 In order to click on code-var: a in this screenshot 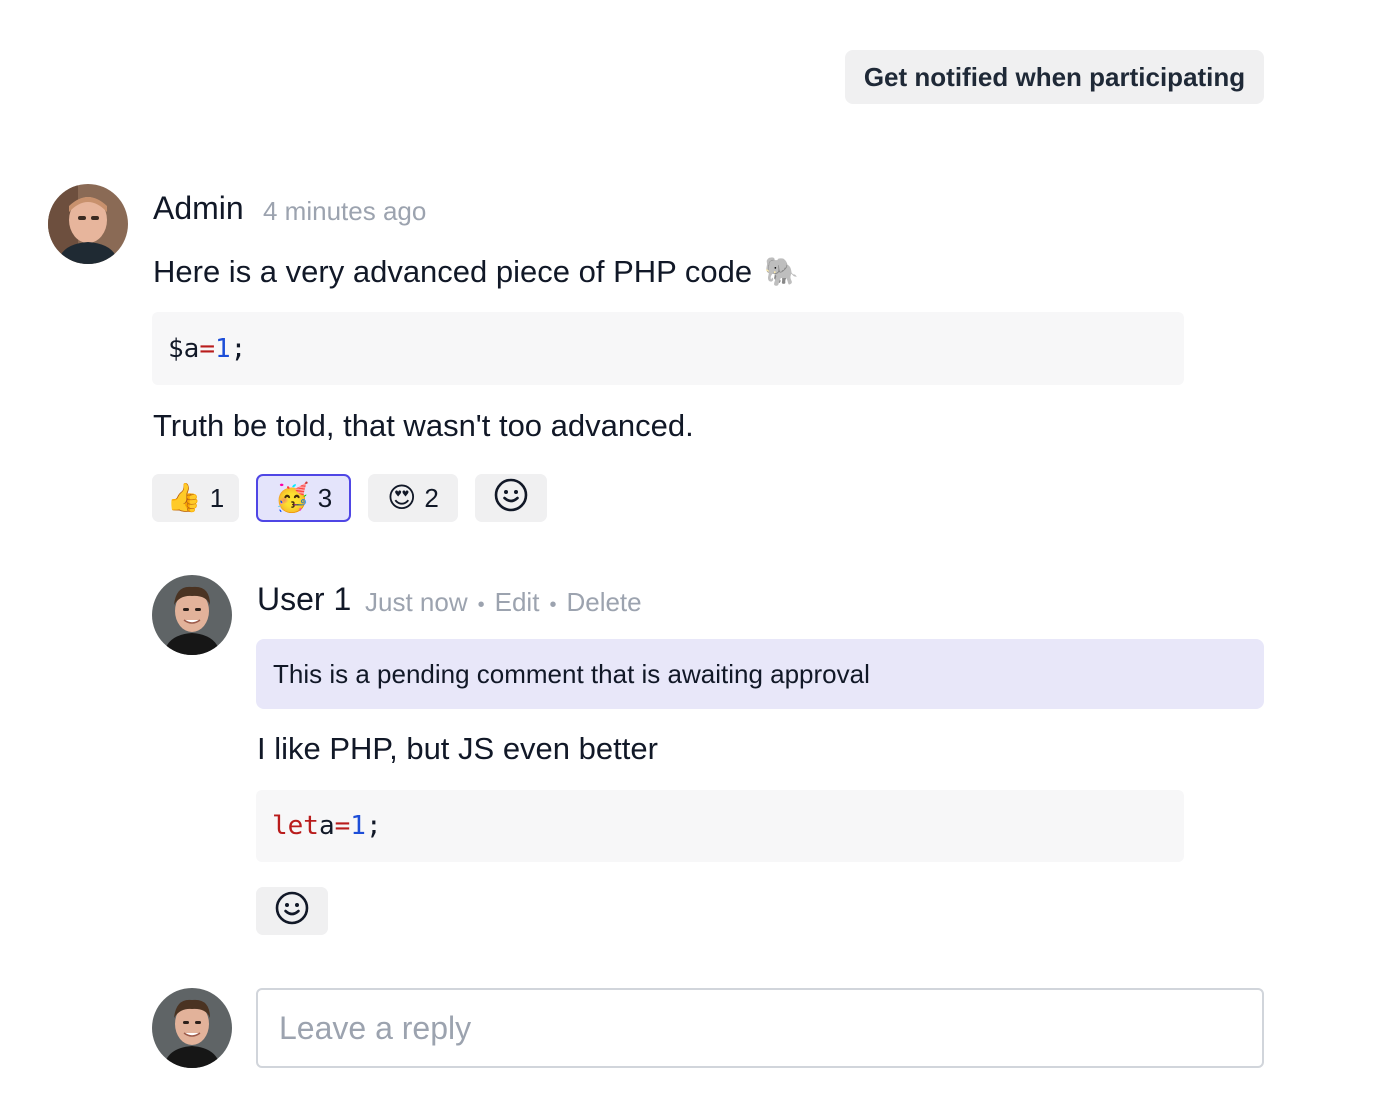, I will do `click(326, 826)`.